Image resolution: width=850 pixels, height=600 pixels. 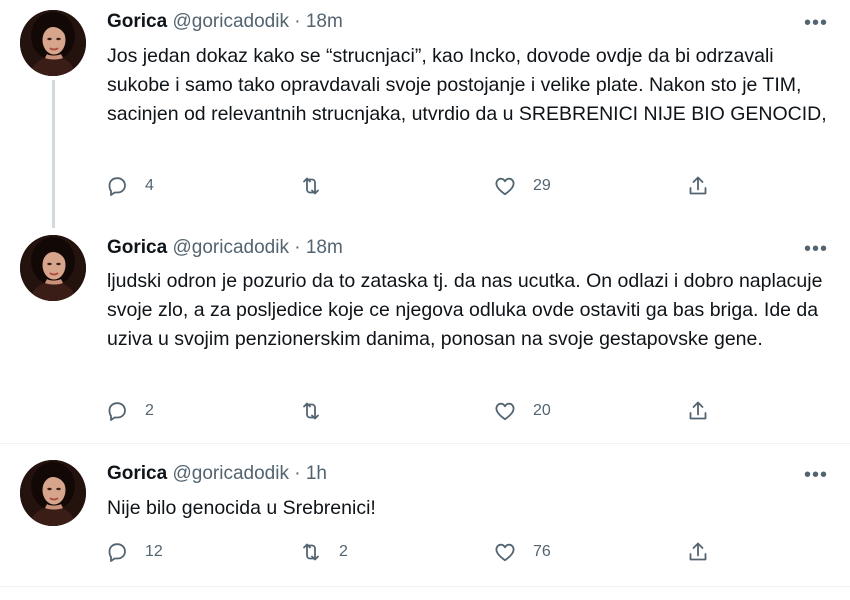 I want to click on reply-button: 12, so click(x=134, y=552).